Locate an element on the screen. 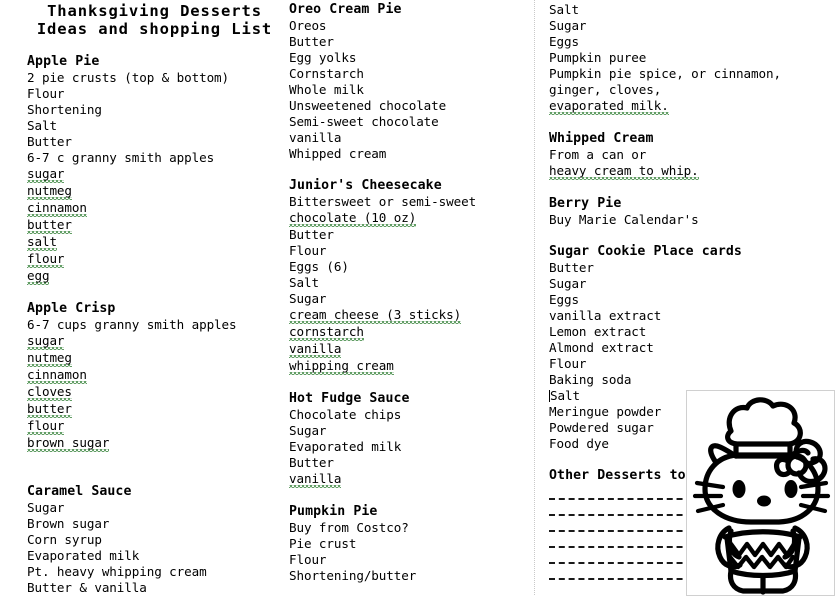 The height and width of the screenshot is (596, 839). list-item: Whole milk is located at coordinates (326, 89).